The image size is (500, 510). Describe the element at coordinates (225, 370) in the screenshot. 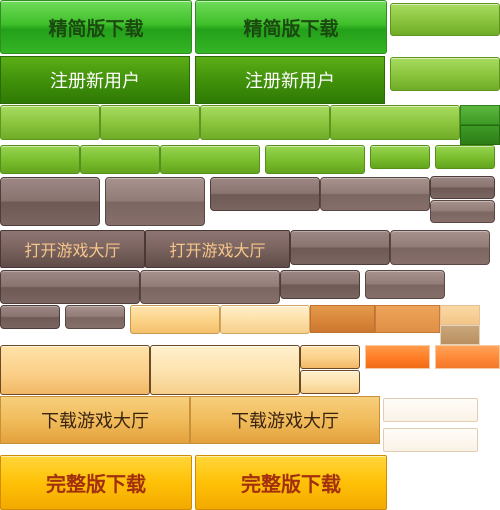

I see `peach-large-button-hover` at that location.